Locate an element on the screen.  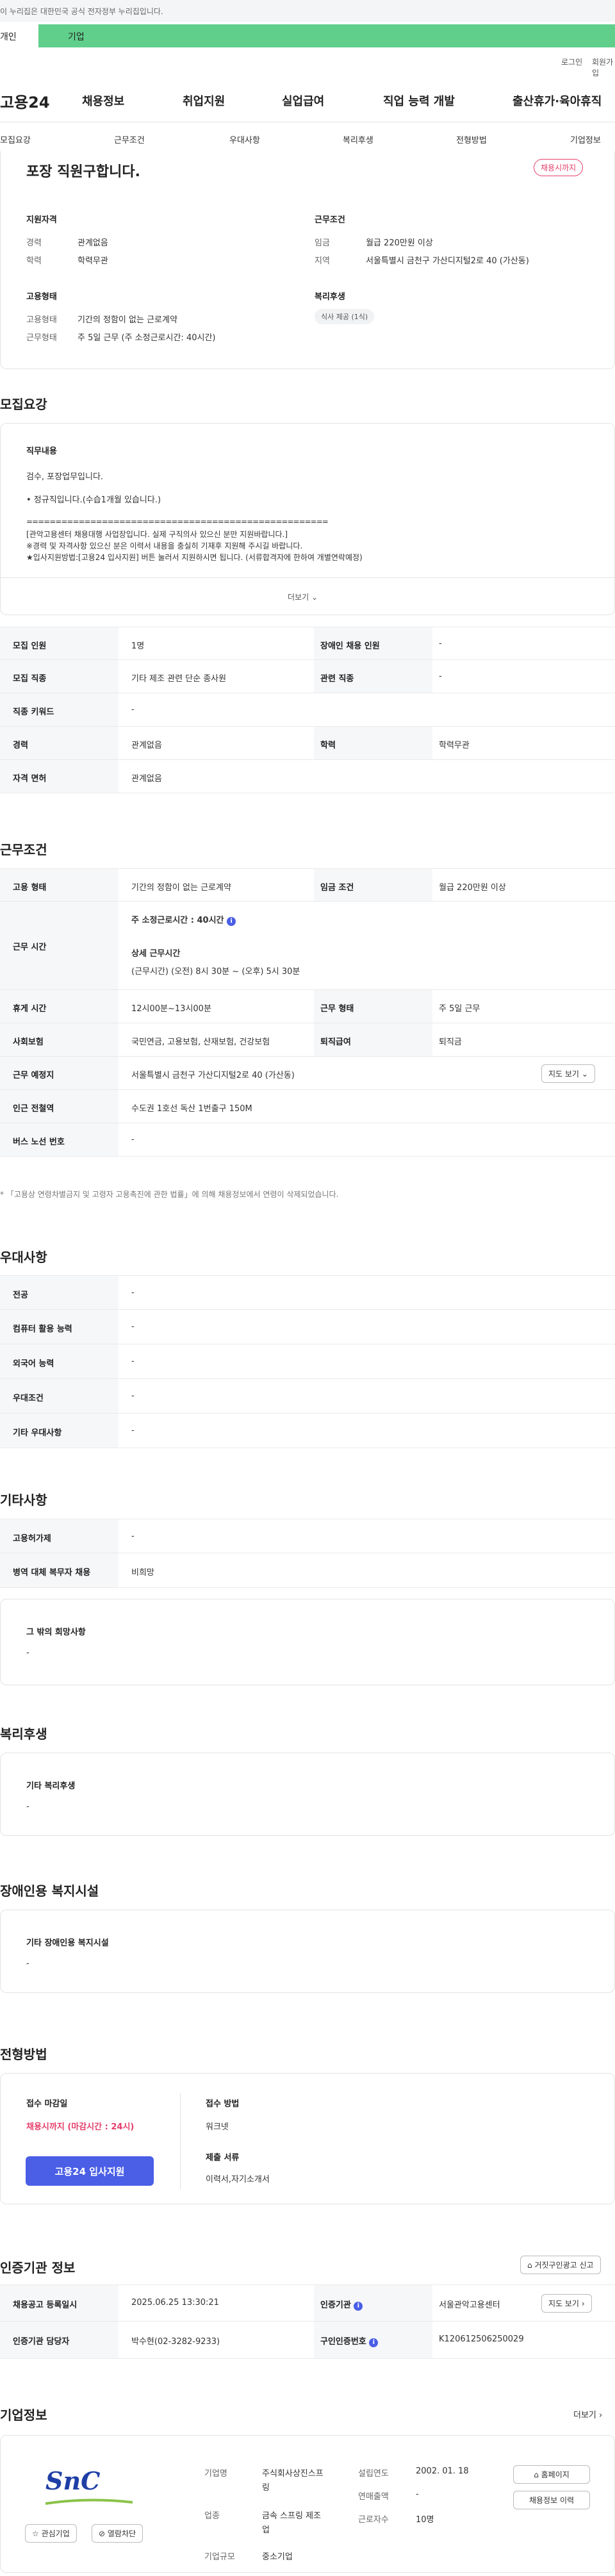
company-name-value: 주식회사상진스프 is located at coordinates (293, 2474).